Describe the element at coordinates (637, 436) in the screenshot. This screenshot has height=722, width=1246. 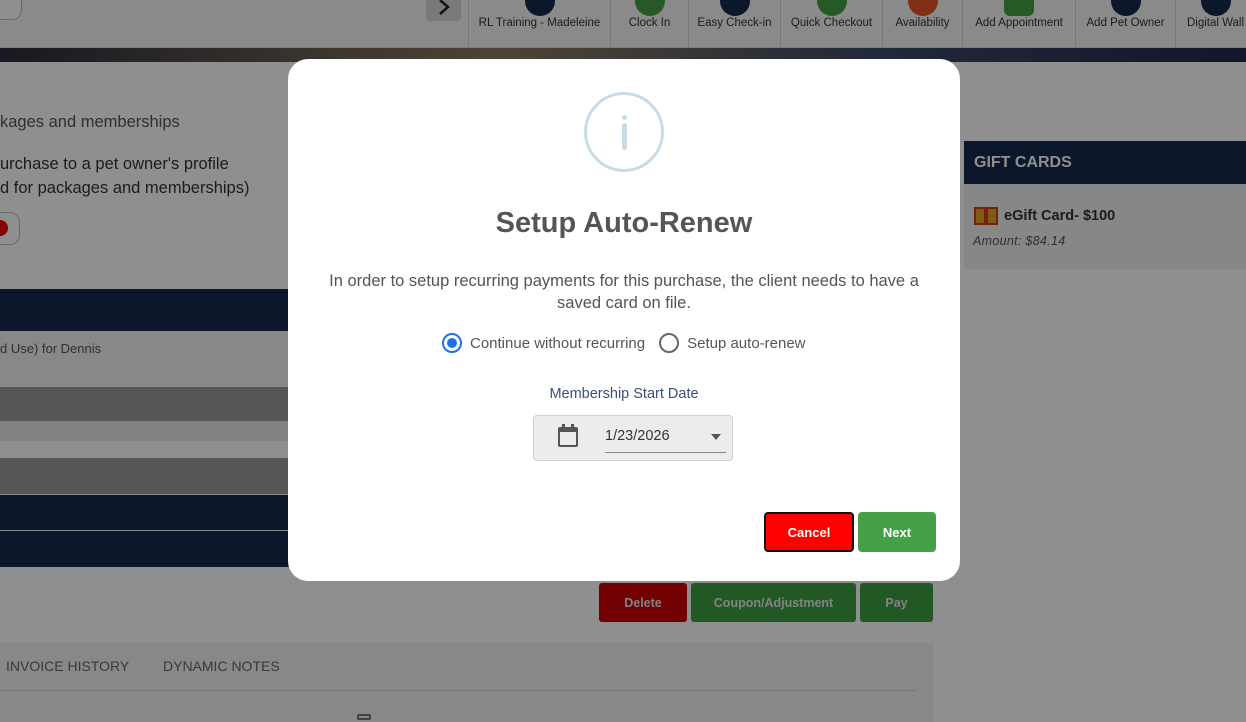
I see `start-date-value: 1/23/2026` at that location.